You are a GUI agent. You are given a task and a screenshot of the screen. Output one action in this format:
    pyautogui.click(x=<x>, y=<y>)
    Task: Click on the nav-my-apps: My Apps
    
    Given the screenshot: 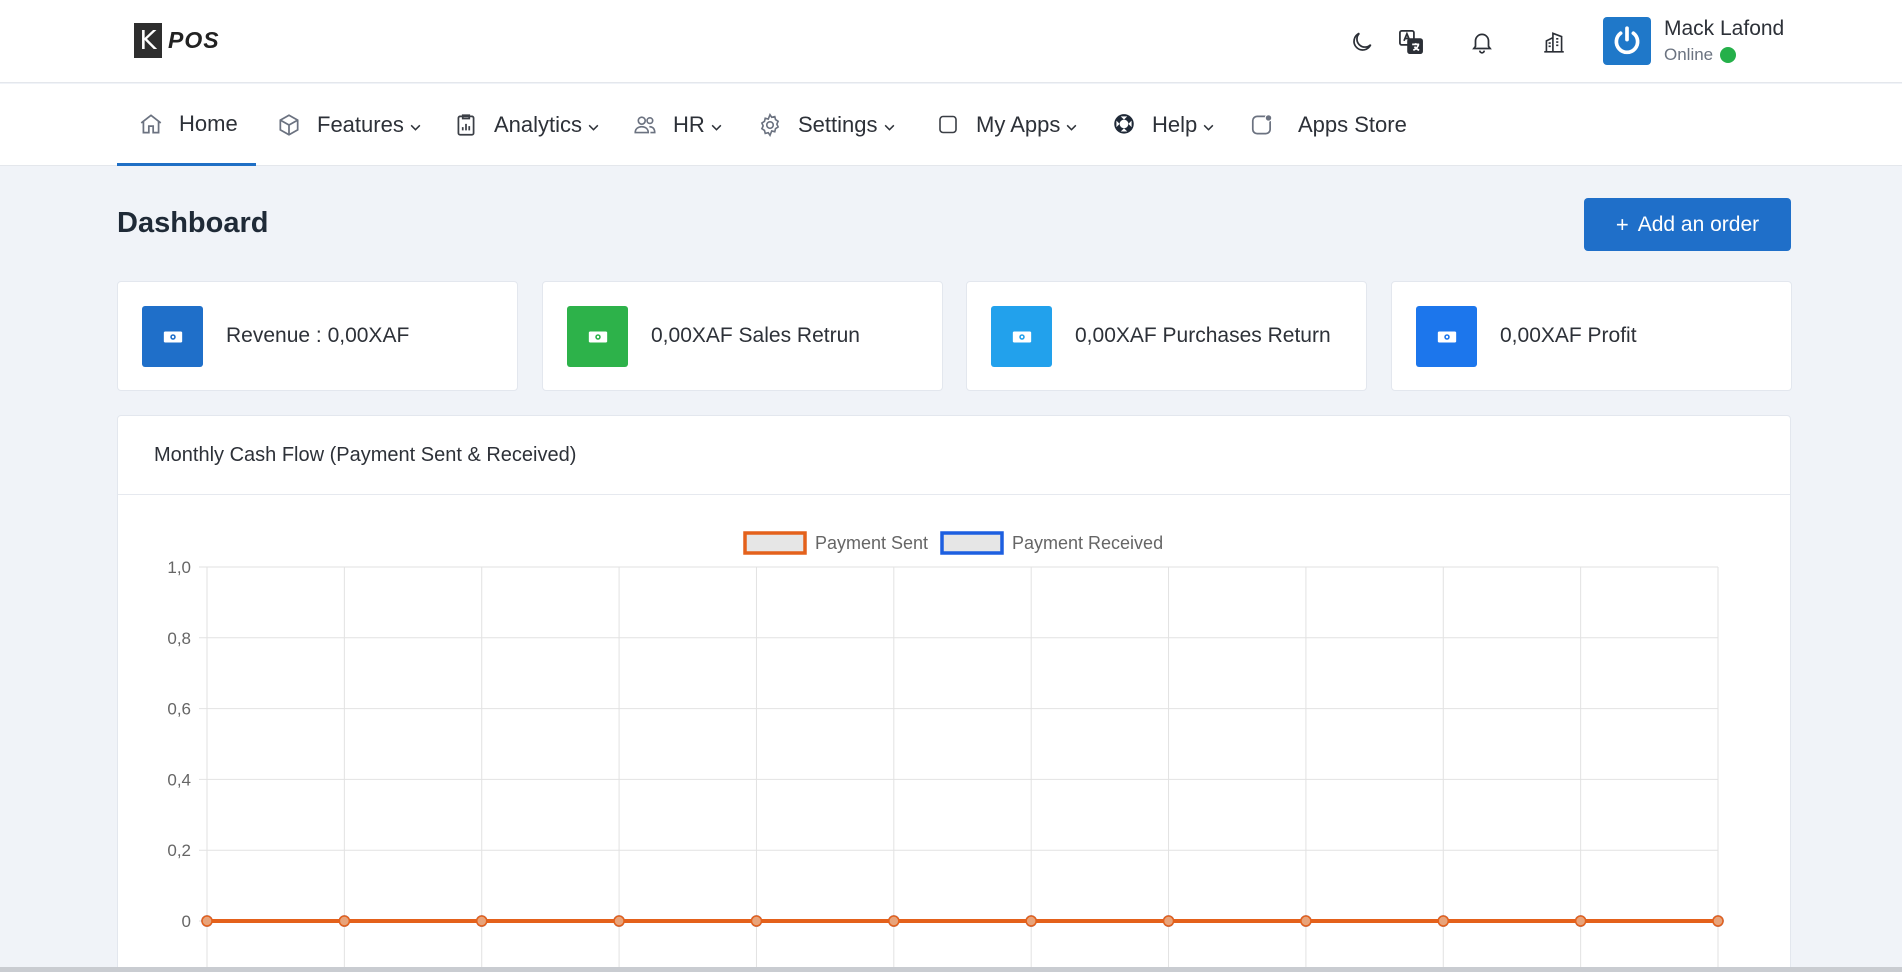 What is the action you would take?
    pyautogui.click(x=1006, y=125)
    